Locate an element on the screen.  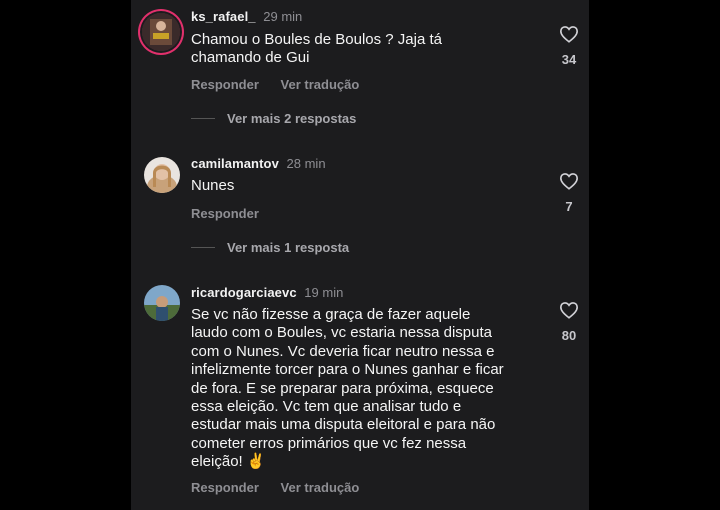
like-count: 80 is located at coordinates (569, 335).